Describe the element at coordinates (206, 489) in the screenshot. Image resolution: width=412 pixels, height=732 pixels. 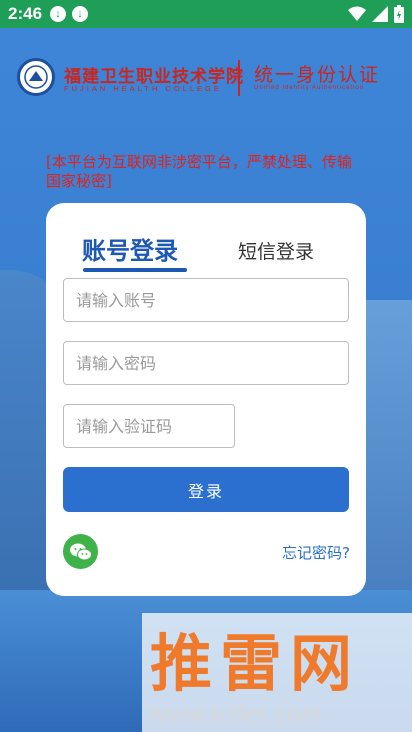
I see `login-button: 登录` at that location.